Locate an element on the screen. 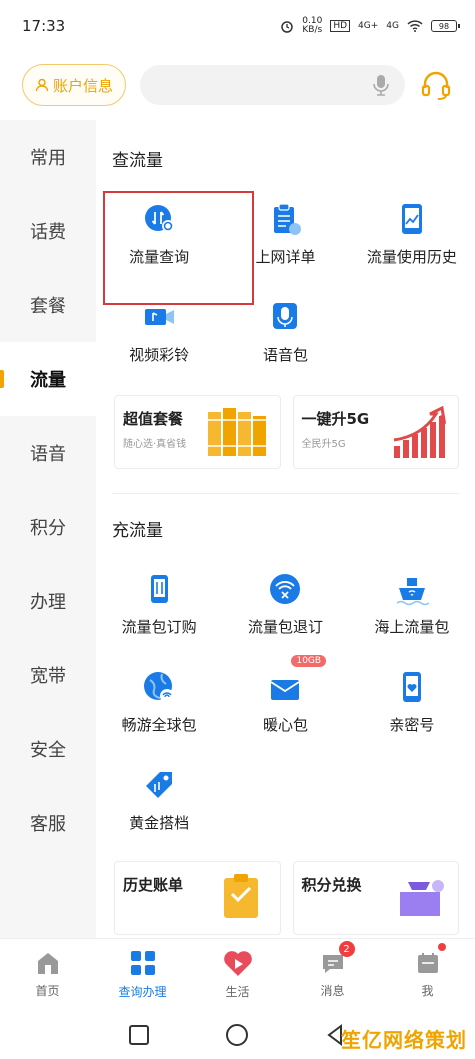  message-count-badge: 2 is located at coordinates (346, 949).